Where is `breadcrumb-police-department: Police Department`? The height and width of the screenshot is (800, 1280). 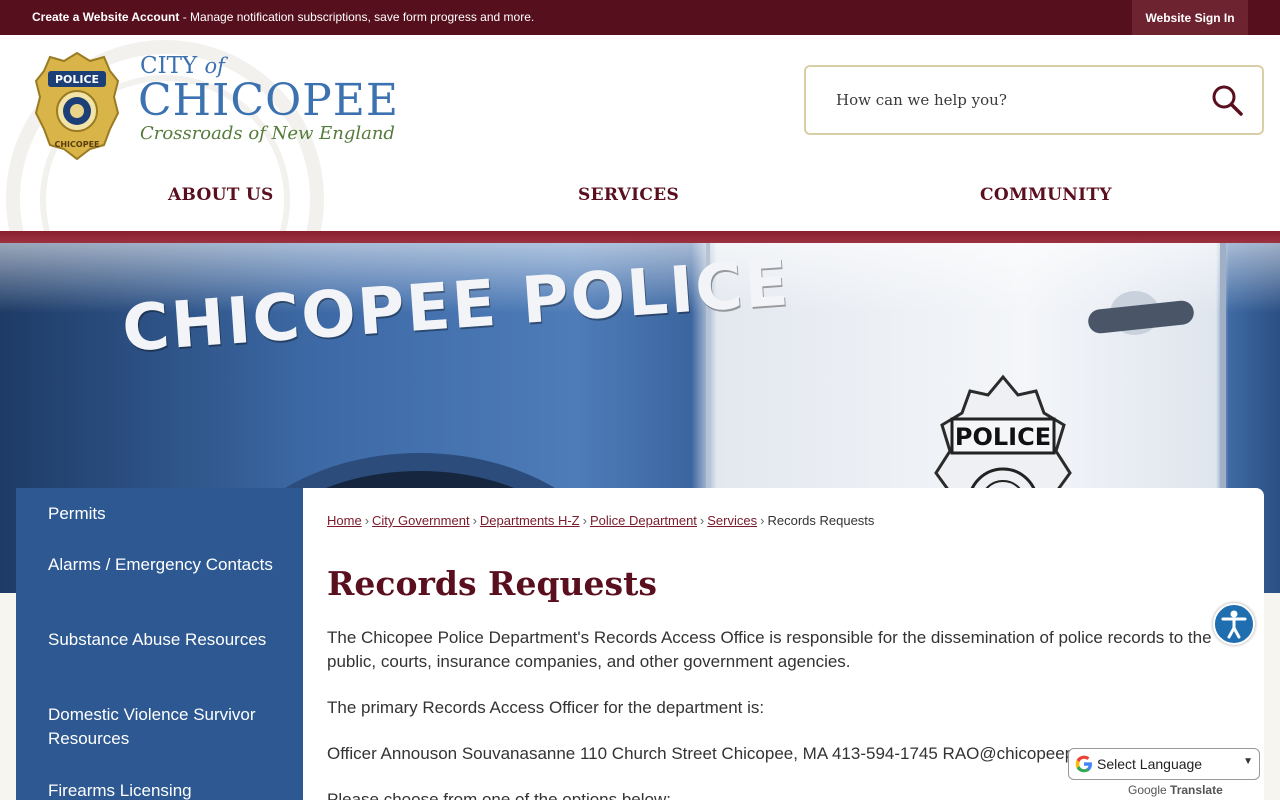
breadcrumb-police-department: Police Department is located at coordinates (643, 520).